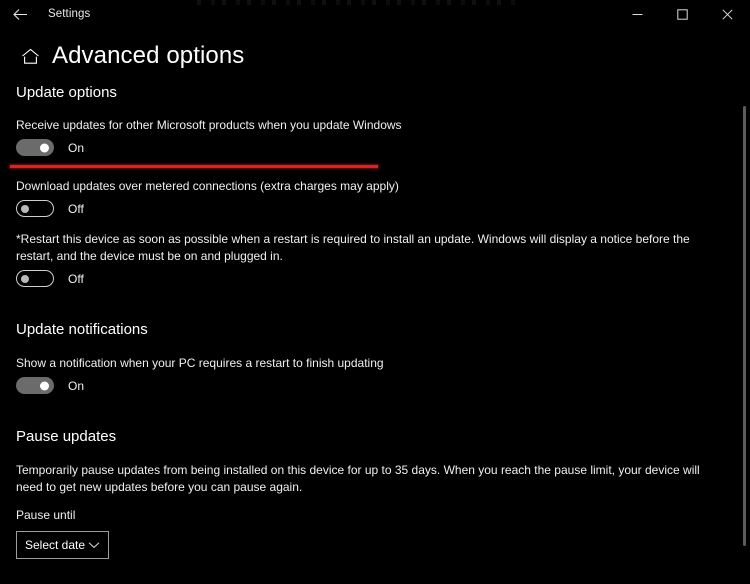 Image resolution: width=750 pixels, height=584 pixels. What do you see at coordinates (46, 515) in the screenshot?
I see `pause-until-label: Pause until` at bounding box center [46, 515].